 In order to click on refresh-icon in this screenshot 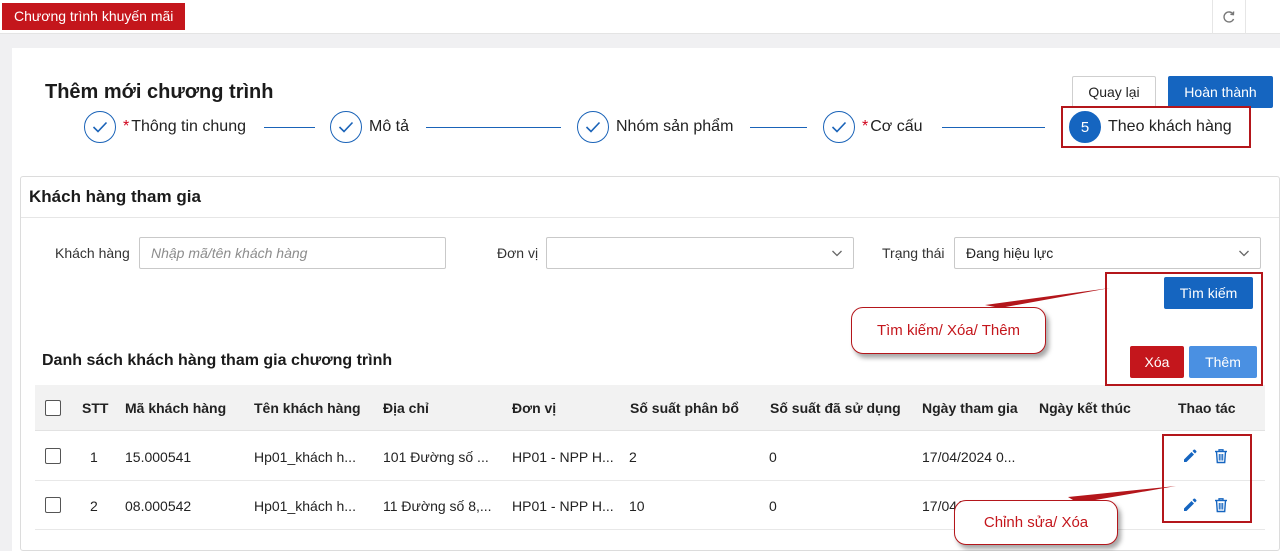, I will do `click(1229, 17)`.